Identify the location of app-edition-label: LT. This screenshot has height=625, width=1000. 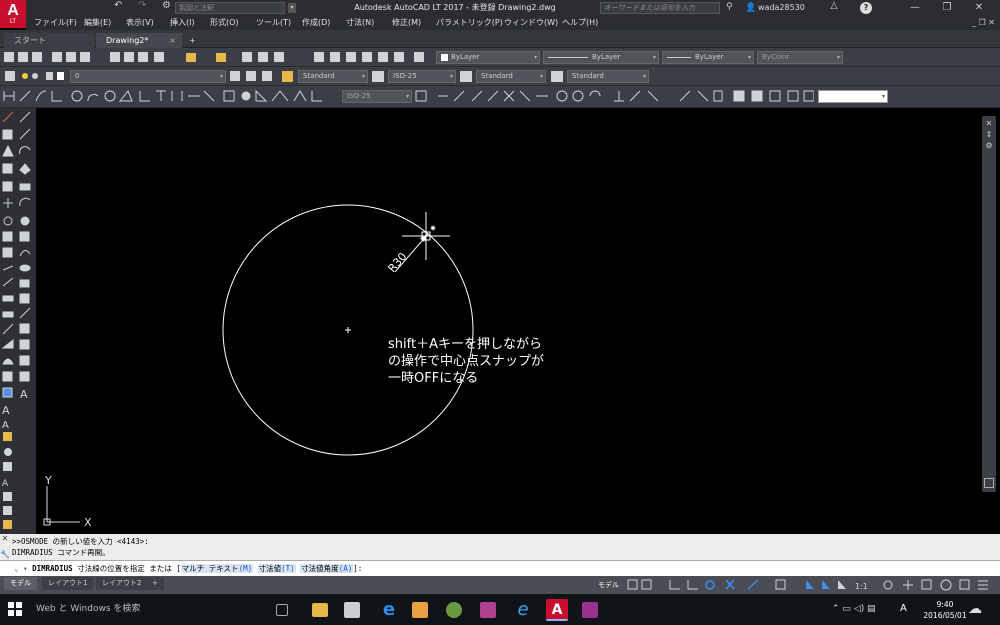
(13, 21).